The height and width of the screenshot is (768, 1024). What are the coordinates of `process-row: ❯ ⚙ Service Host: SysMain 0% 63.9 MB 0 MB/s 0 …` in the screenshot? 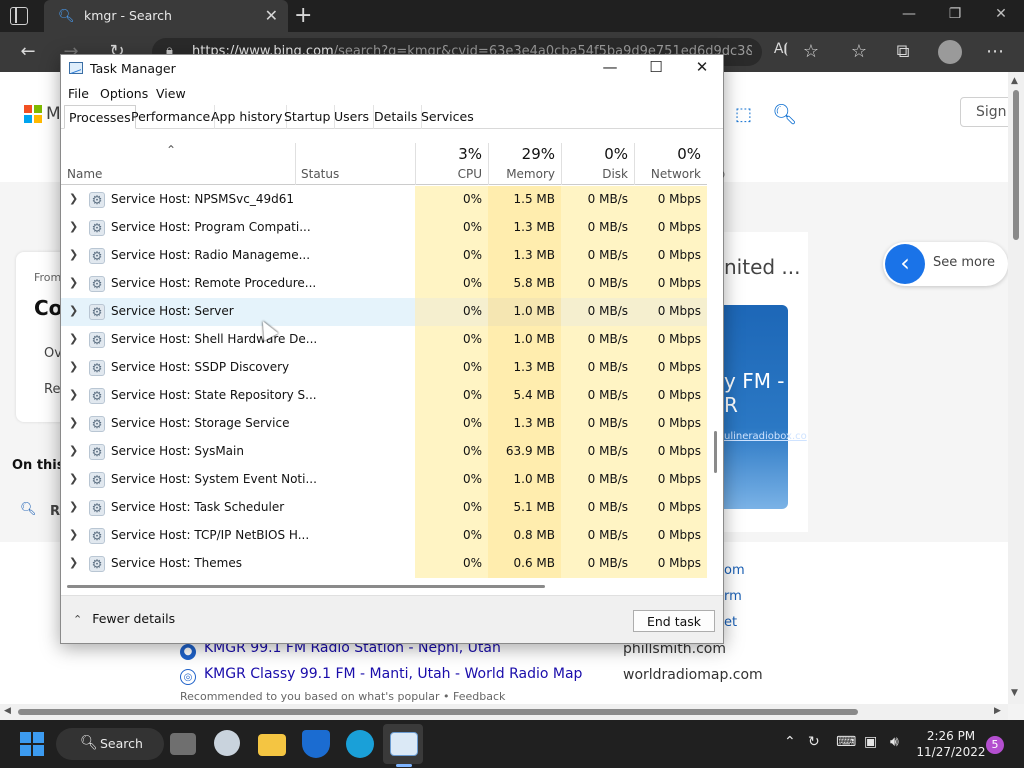 It's located at (384, 452).